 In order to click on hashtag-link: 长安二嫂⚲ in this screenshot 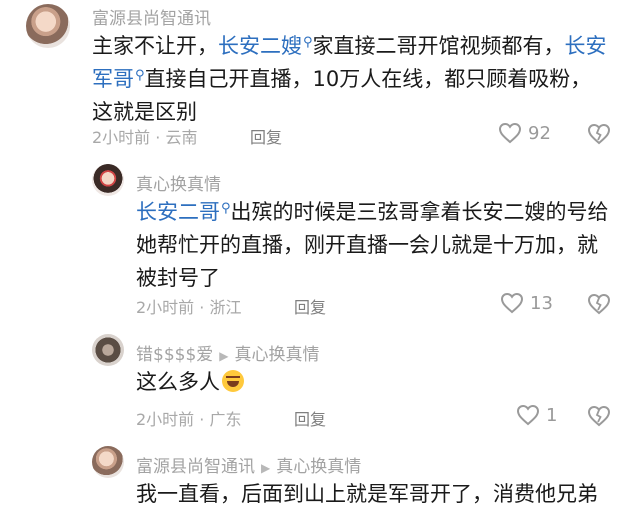, I will do `click(265, 46)`.